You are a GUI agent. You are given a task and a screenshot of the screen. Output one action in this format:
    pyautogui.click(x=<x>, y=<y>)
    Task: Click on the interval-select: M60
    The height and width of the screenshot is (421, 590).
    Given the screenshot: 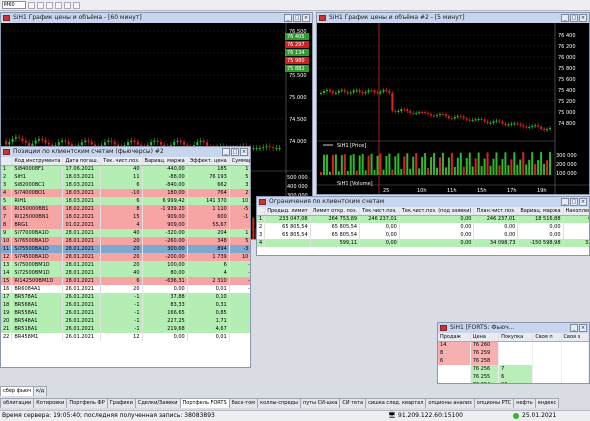 What is the action you would take?
    pyautogui.click(x=14, y=5)
    